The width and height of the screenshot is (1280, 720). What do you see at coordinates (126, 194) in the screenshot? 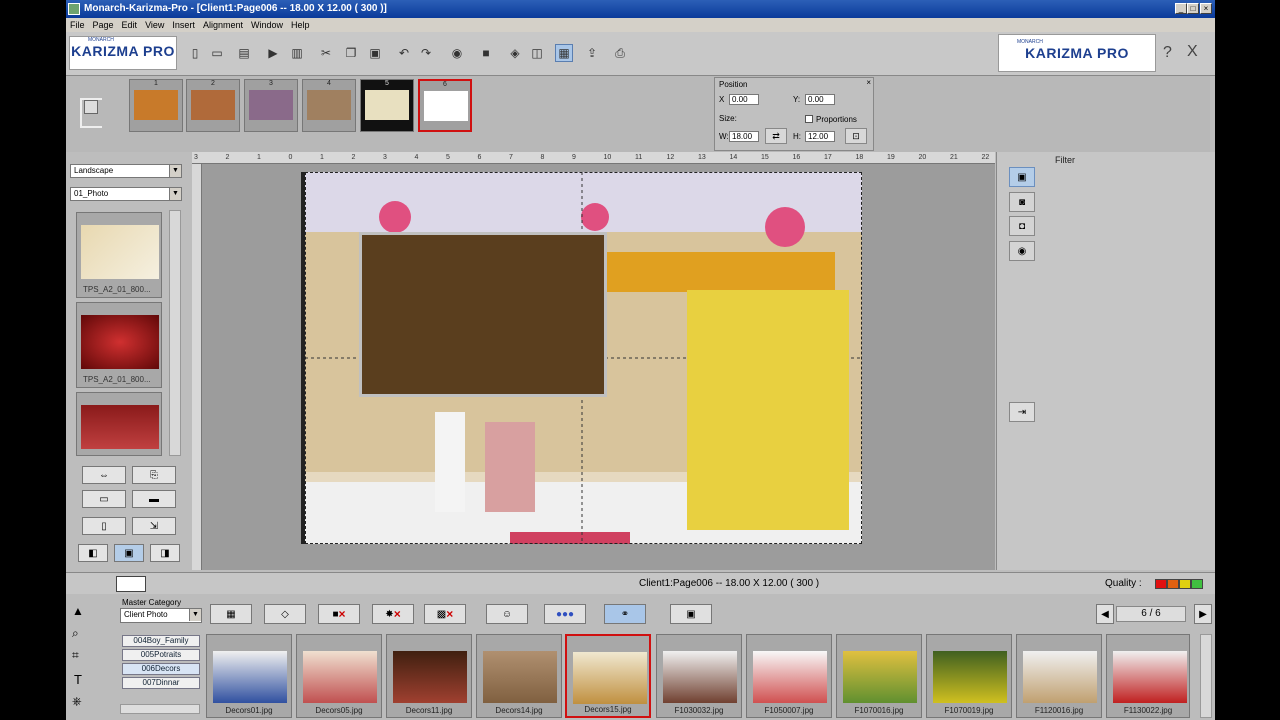
I see `category-select: 01_Photo ▼` at bounding box center [126, 194].